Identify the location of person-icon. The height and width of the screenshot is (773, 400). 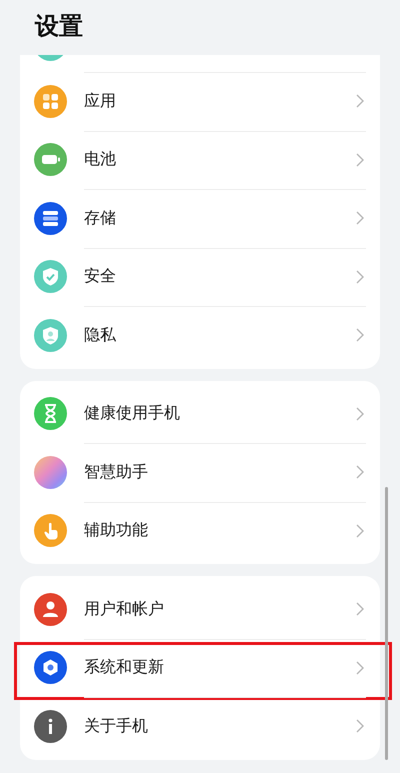
(50, 609).